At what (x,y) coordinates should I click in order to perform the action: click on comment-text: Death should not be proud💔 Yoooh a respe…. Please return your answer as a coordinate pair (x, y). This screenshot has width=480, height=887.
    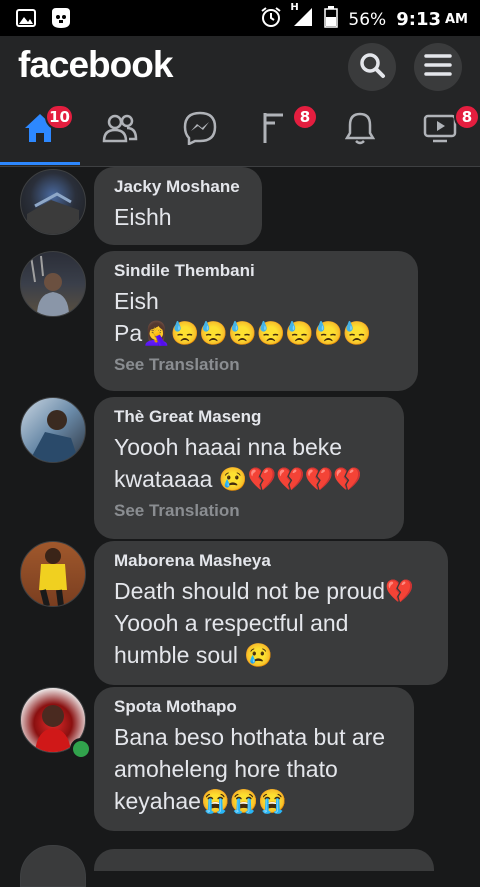
    Looking at the image, I should click on (264, 623).